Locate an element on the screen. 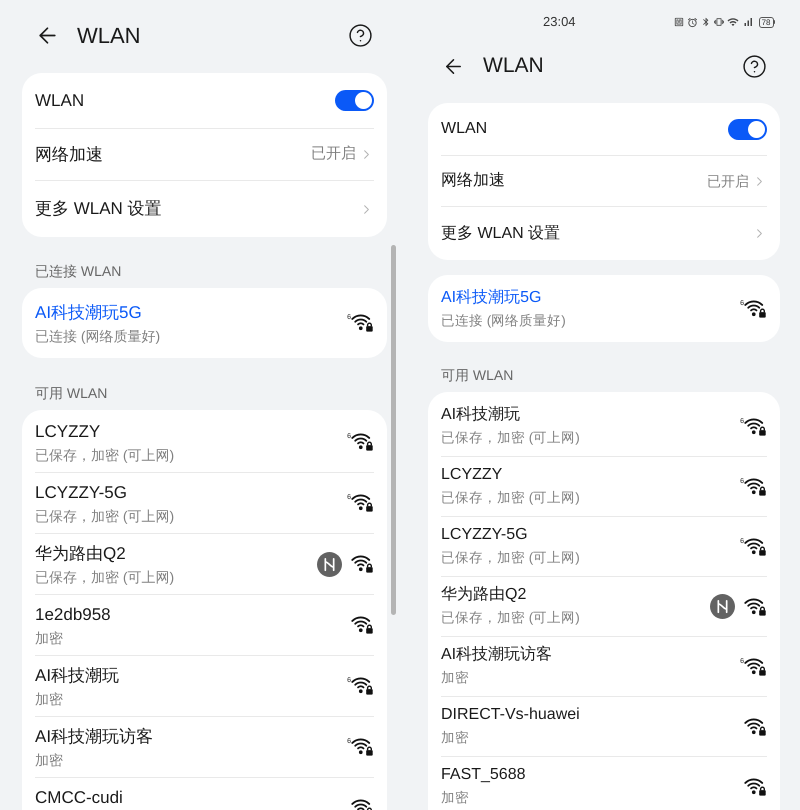  wifi-icon is located at coordinates (732, 22).